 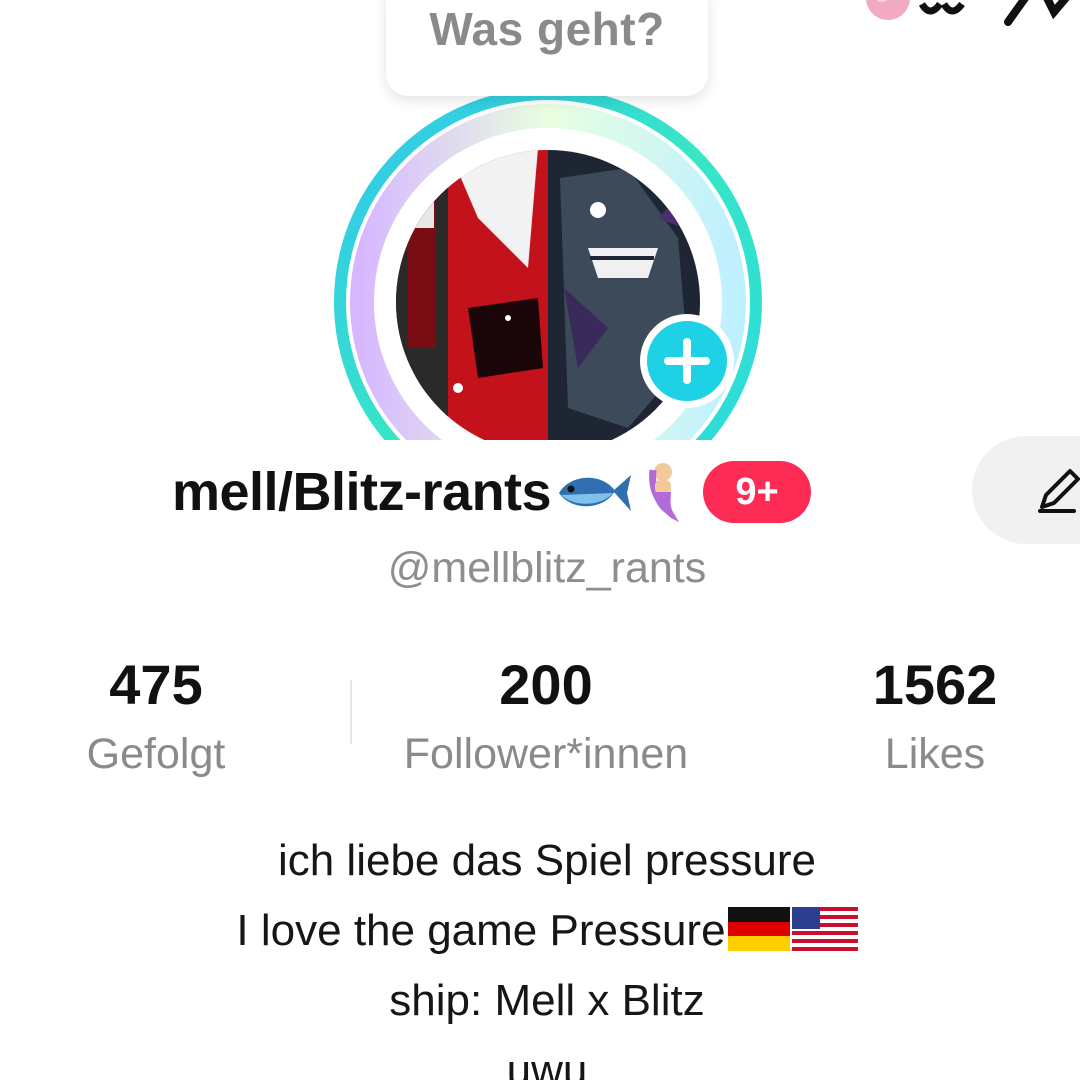 I want to click on name-row: mell/Blitz-rants 9+, so click(x=492, y=492).